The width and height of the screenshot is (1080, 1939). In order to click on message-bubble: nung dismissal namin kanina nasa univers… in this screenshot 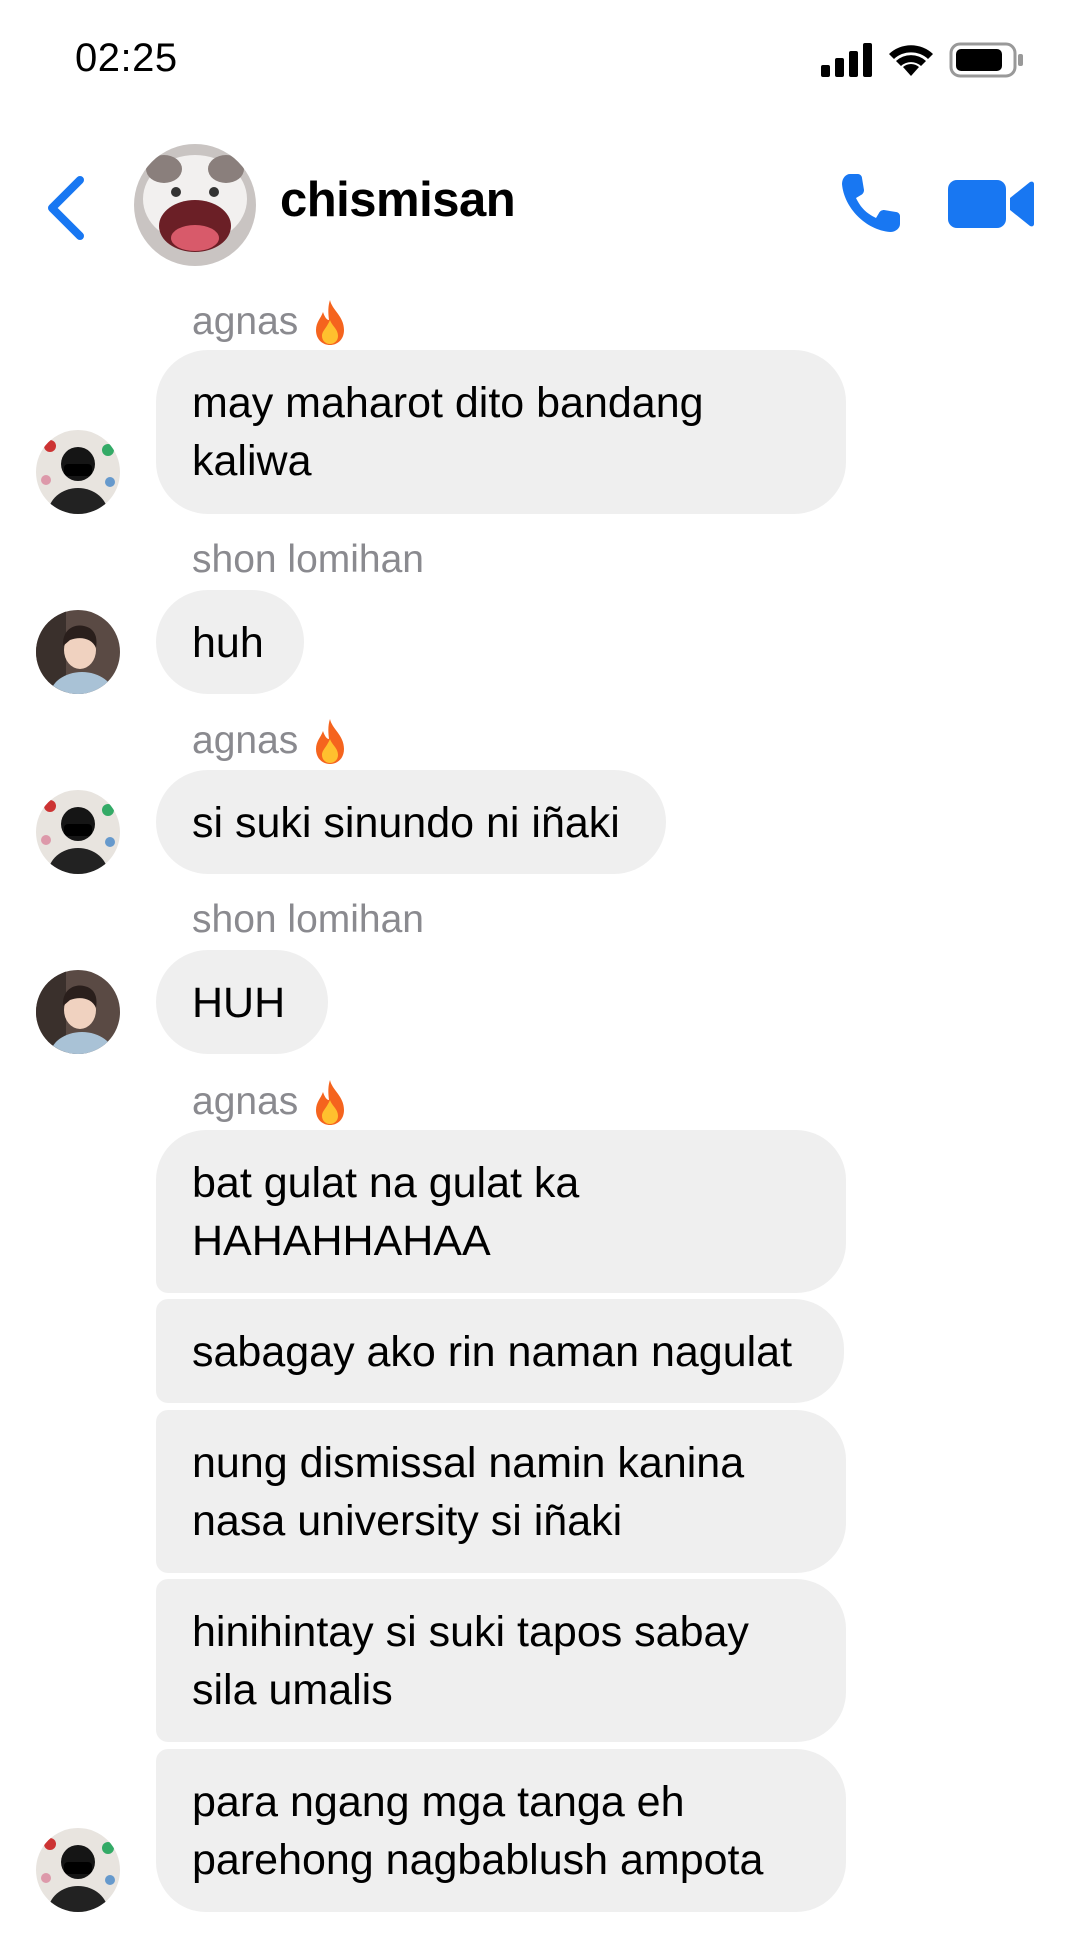, I will do `click(501, 1491)`.